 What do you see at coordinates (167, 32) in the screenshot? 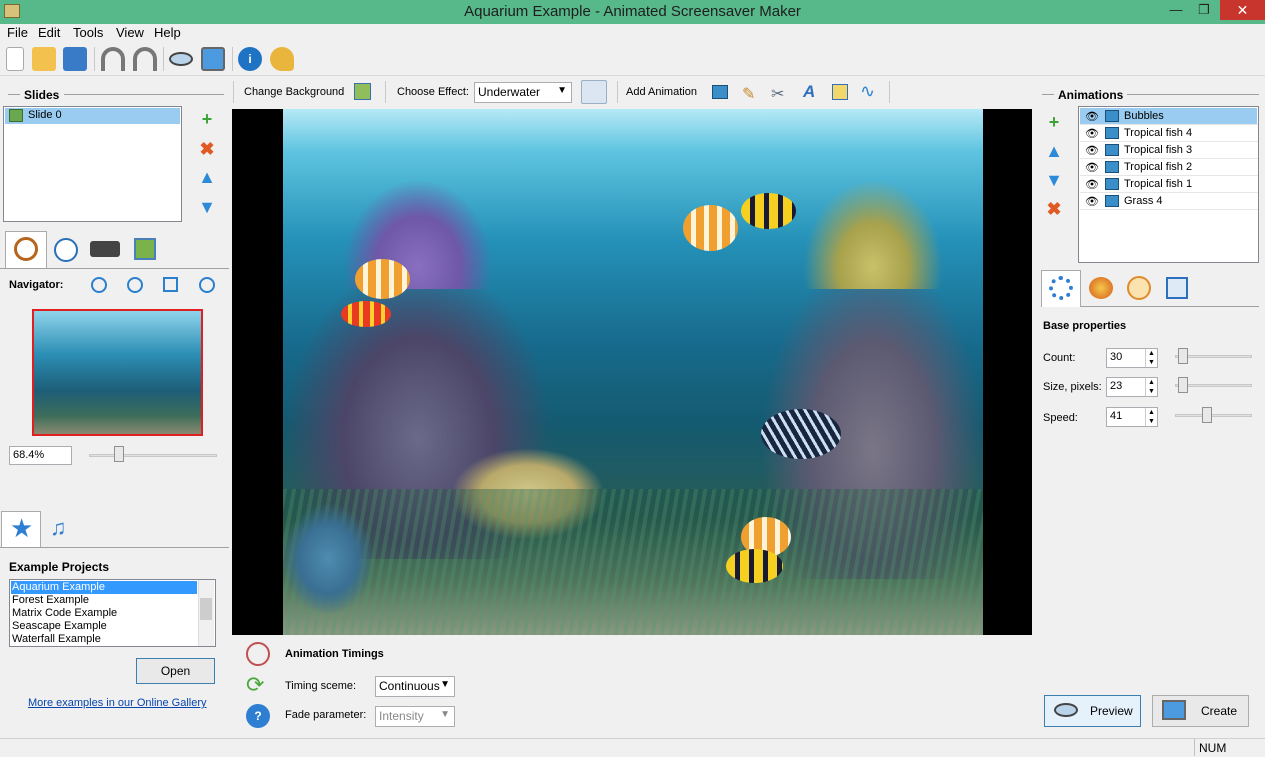
I see `menu-help: Help` at bounding box center [167, 32].